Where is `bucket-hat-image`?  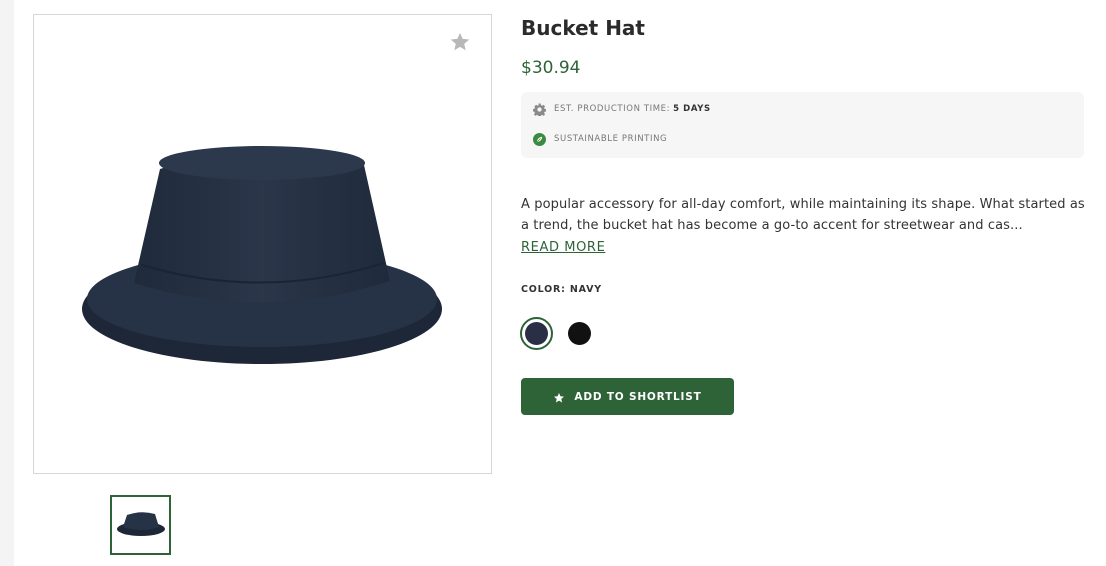 bucket-hat-image is located at coordinates (262, 255).